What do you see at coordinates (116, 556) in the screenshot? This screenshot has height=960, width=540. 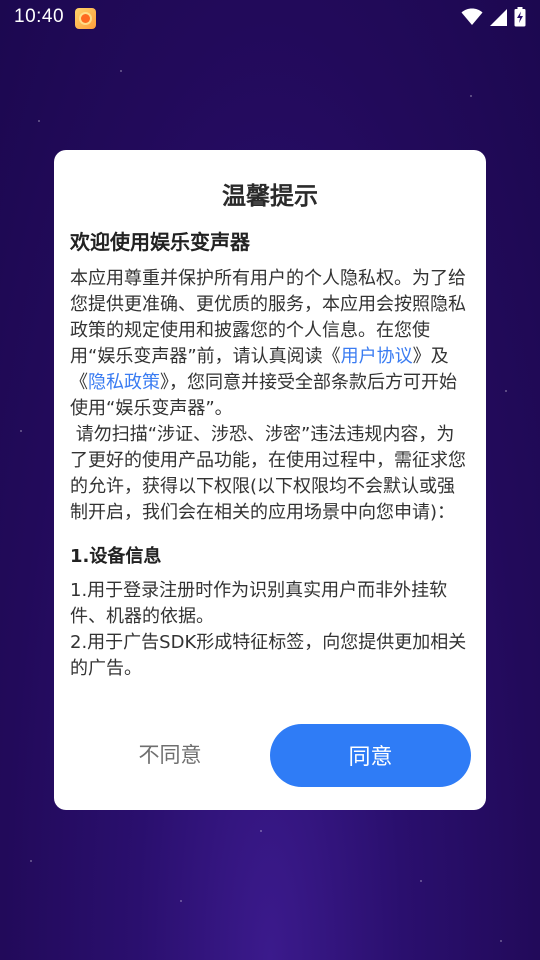 I see `device-info-heading: 1.设备信息` at bounding box center [116, 556].